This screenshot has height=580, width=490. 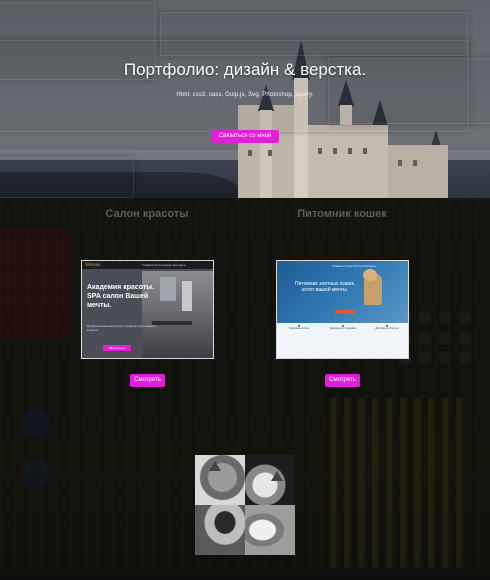 What do you see at coordinates (387, 328) in the screenshot?
I see `preview-feature: Доставка по России` at bounding box center [387, 328].